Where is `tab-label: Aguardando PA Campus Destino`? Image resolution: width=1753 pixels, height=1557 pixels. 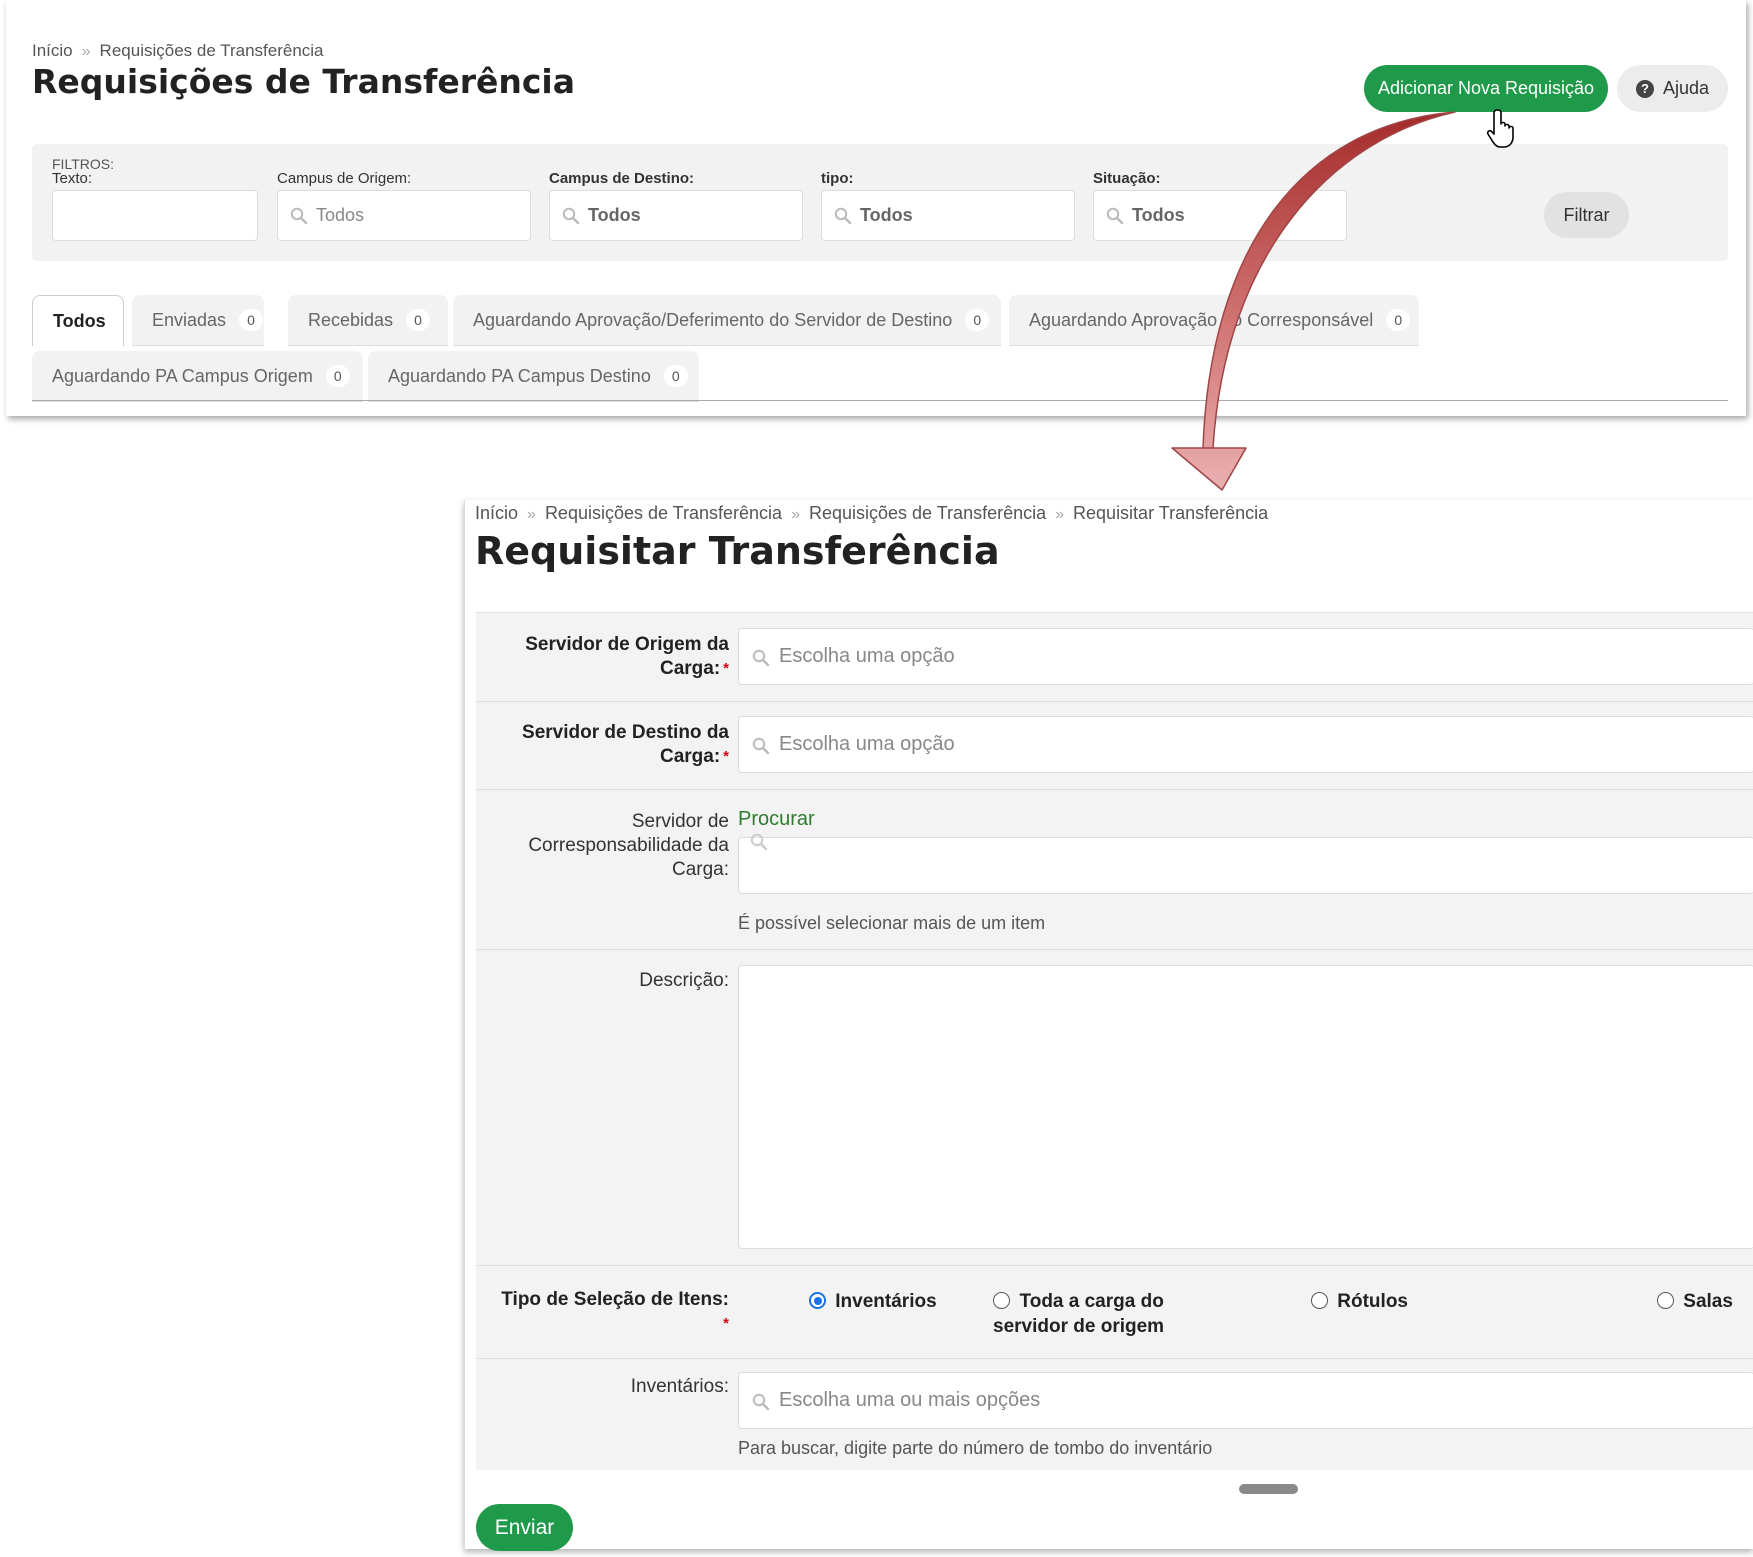
tab-label: Aguardando PA Campus Destino is located at coordinates (519, 375).